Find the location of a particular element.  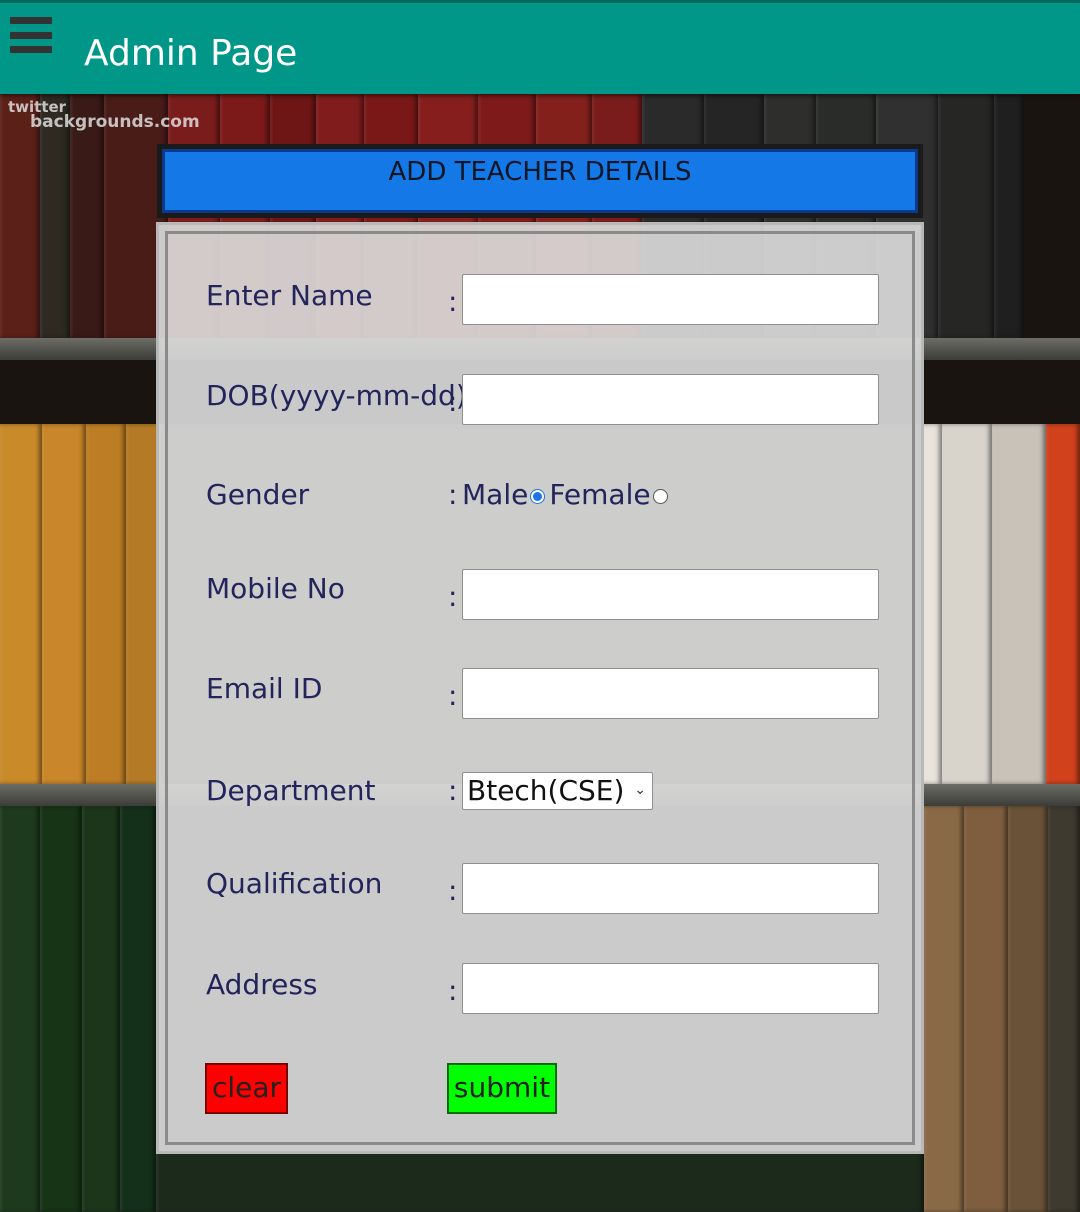

name-label: Enter Name is located at coordinates (289, 295).